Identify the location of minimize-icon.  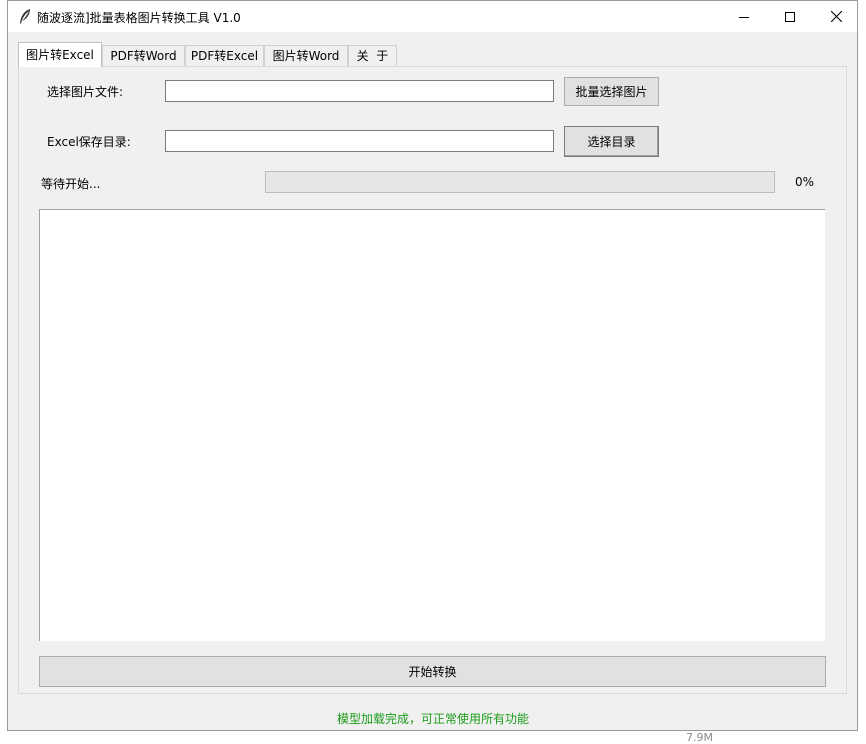
(744, 17).